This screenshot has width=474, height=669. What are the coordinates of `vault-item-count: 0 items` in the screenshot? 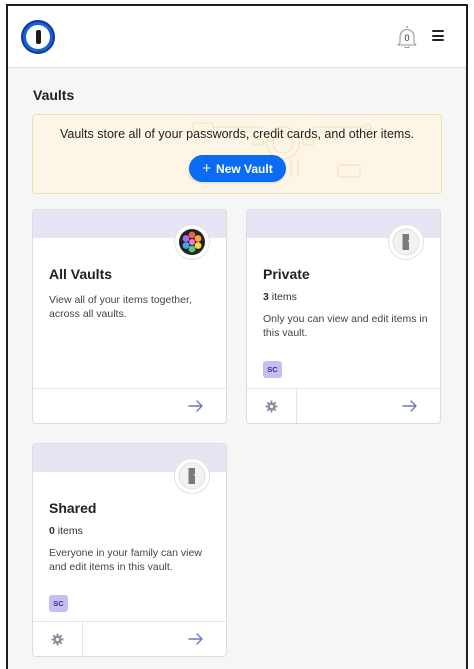 It's located at (66, 531).